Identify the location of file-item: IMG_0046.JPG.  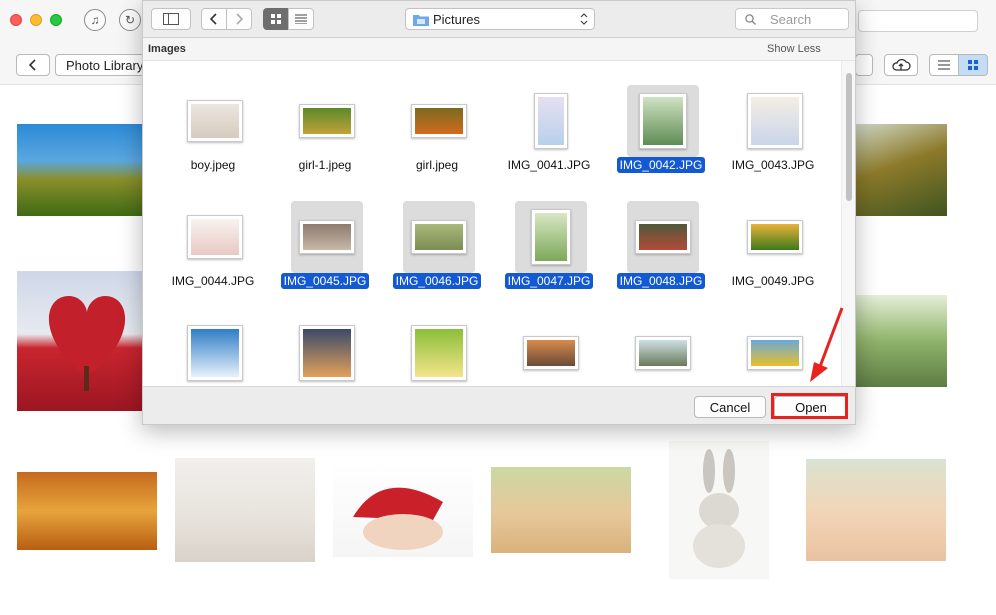
(437, 235).